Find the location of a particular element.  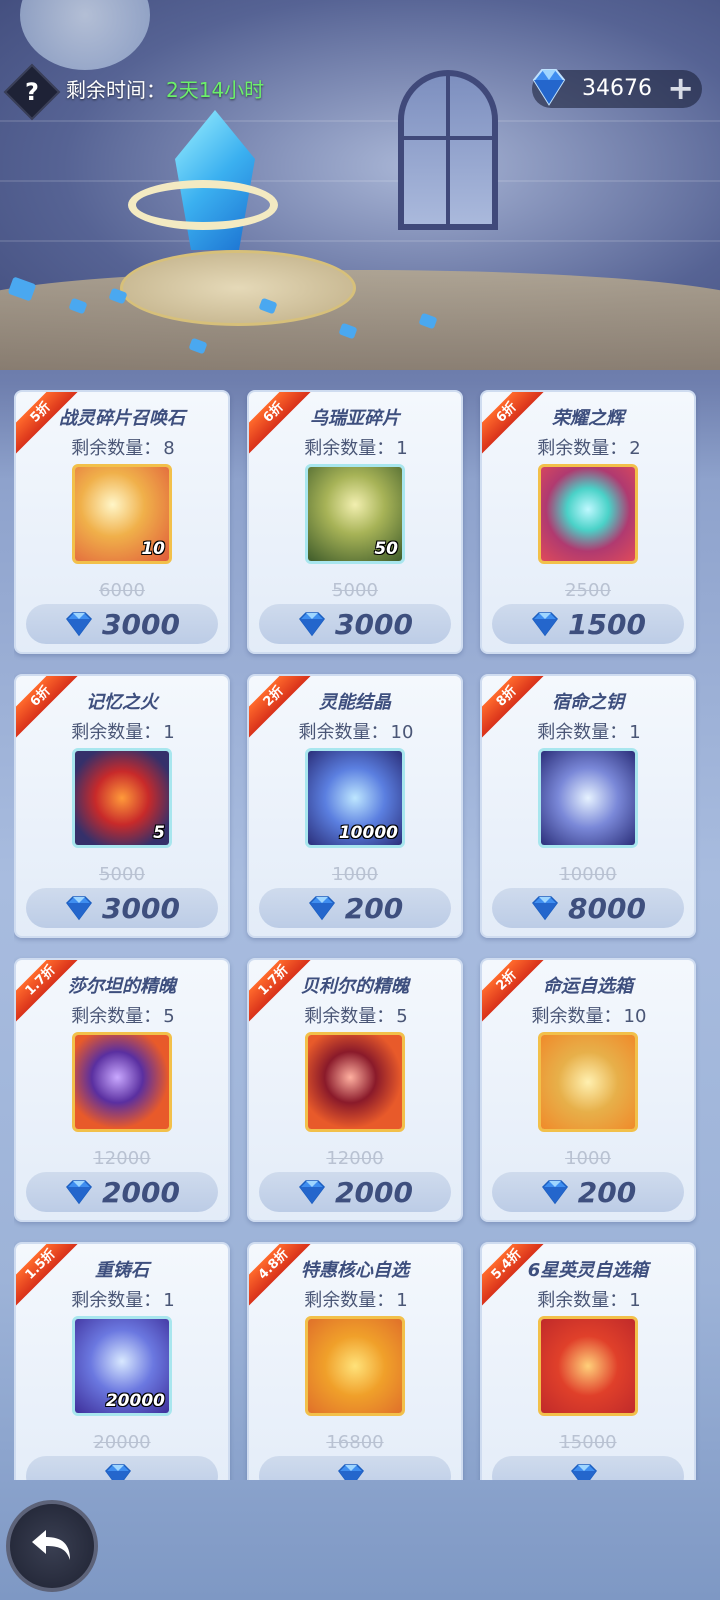

shop-item-card: 1.7折 莎尔坦的精魄 剩余数量： 5 12000 2000 is located at coordinates (122, 1090).